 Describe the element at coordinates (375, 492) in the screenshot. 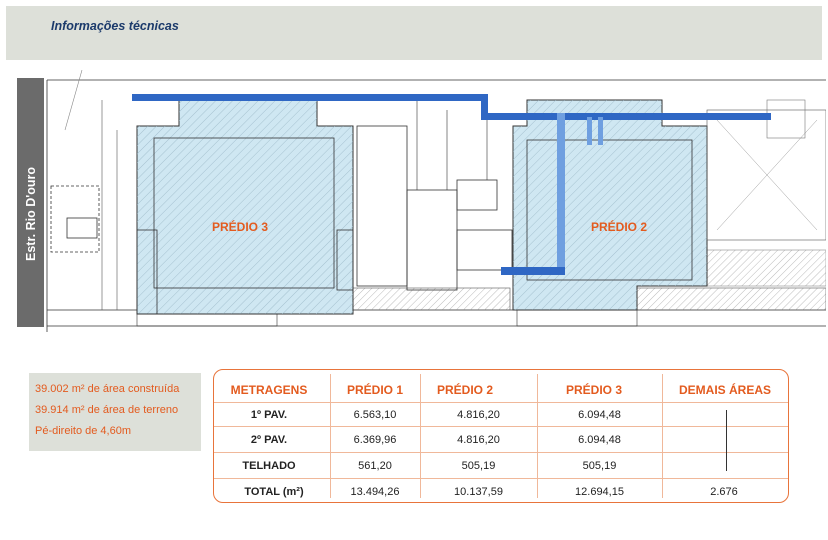

I see `table-cell: 13.494,26` at that location.